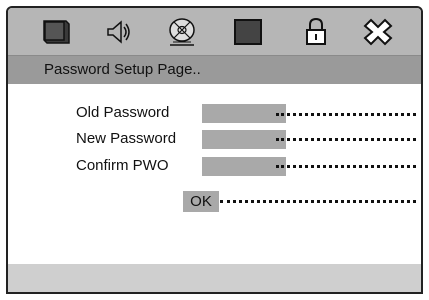  Describe the element at coordinates (56, 32) in the screenshot. I see `tv-icon` at that location.